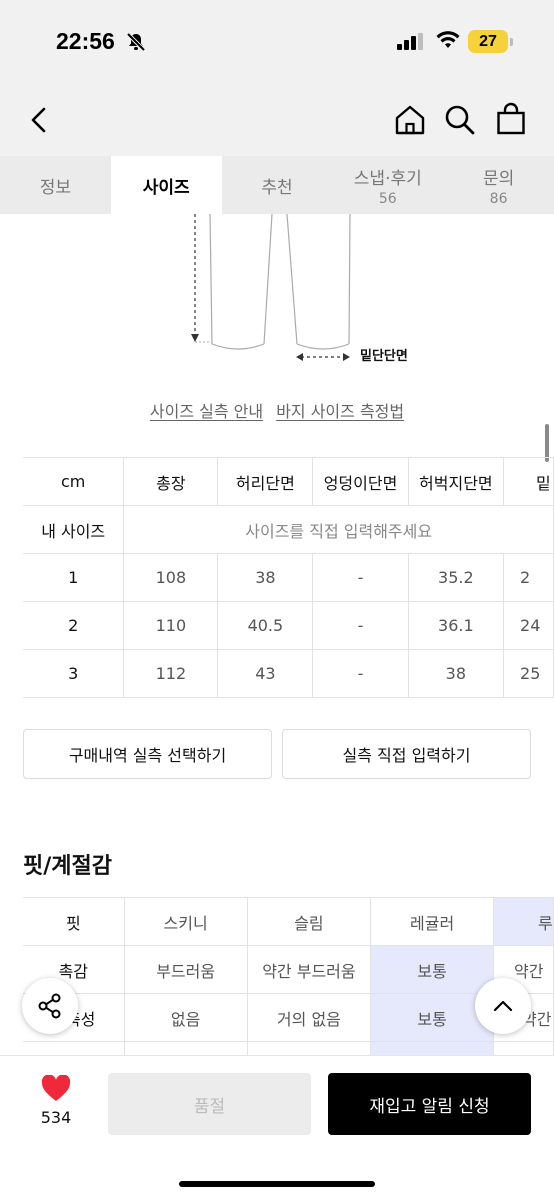  I want to click on table-cell: 110, so click(171, 625).